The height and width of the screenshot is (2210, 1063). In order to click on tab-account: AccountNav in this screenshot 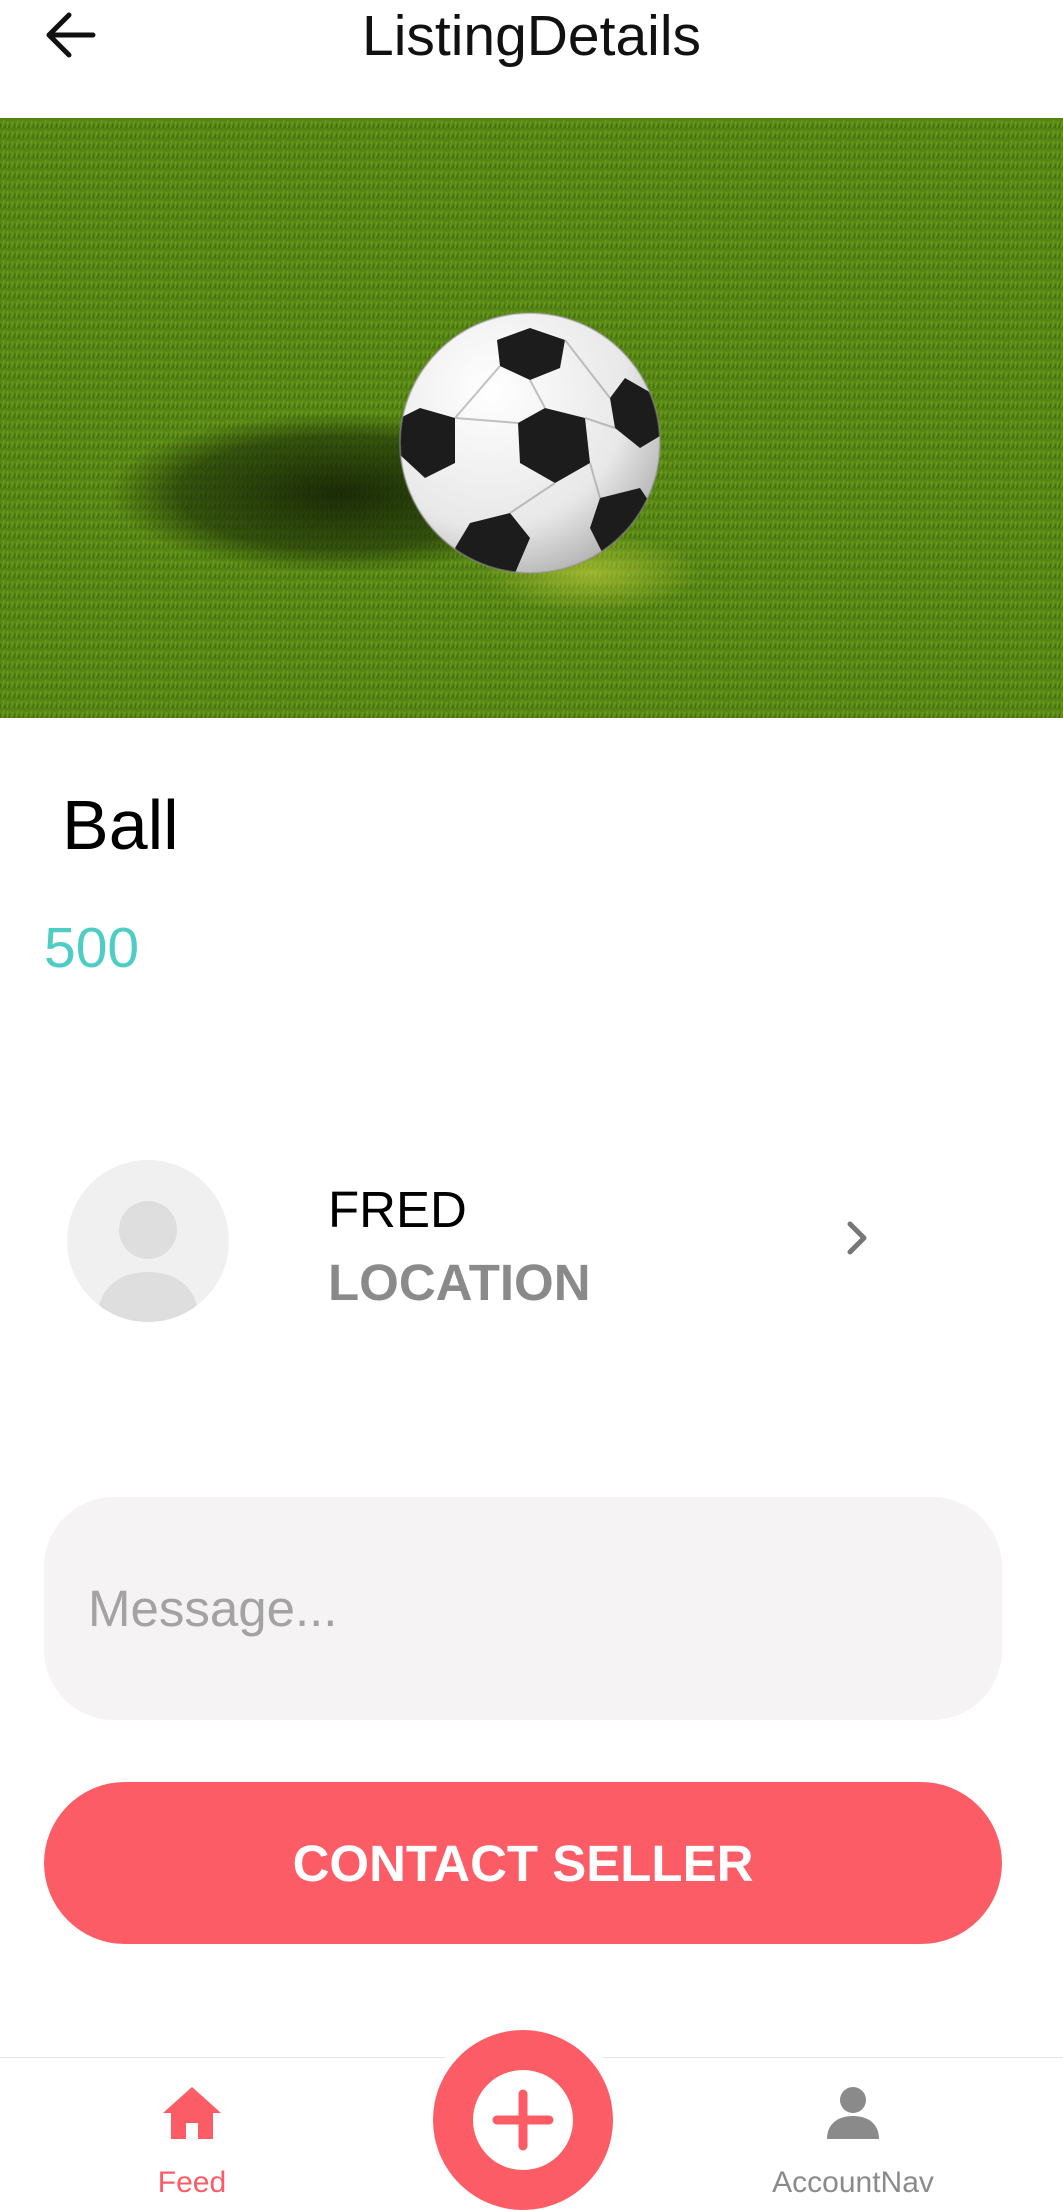, I will do `click(853, 2132)`.